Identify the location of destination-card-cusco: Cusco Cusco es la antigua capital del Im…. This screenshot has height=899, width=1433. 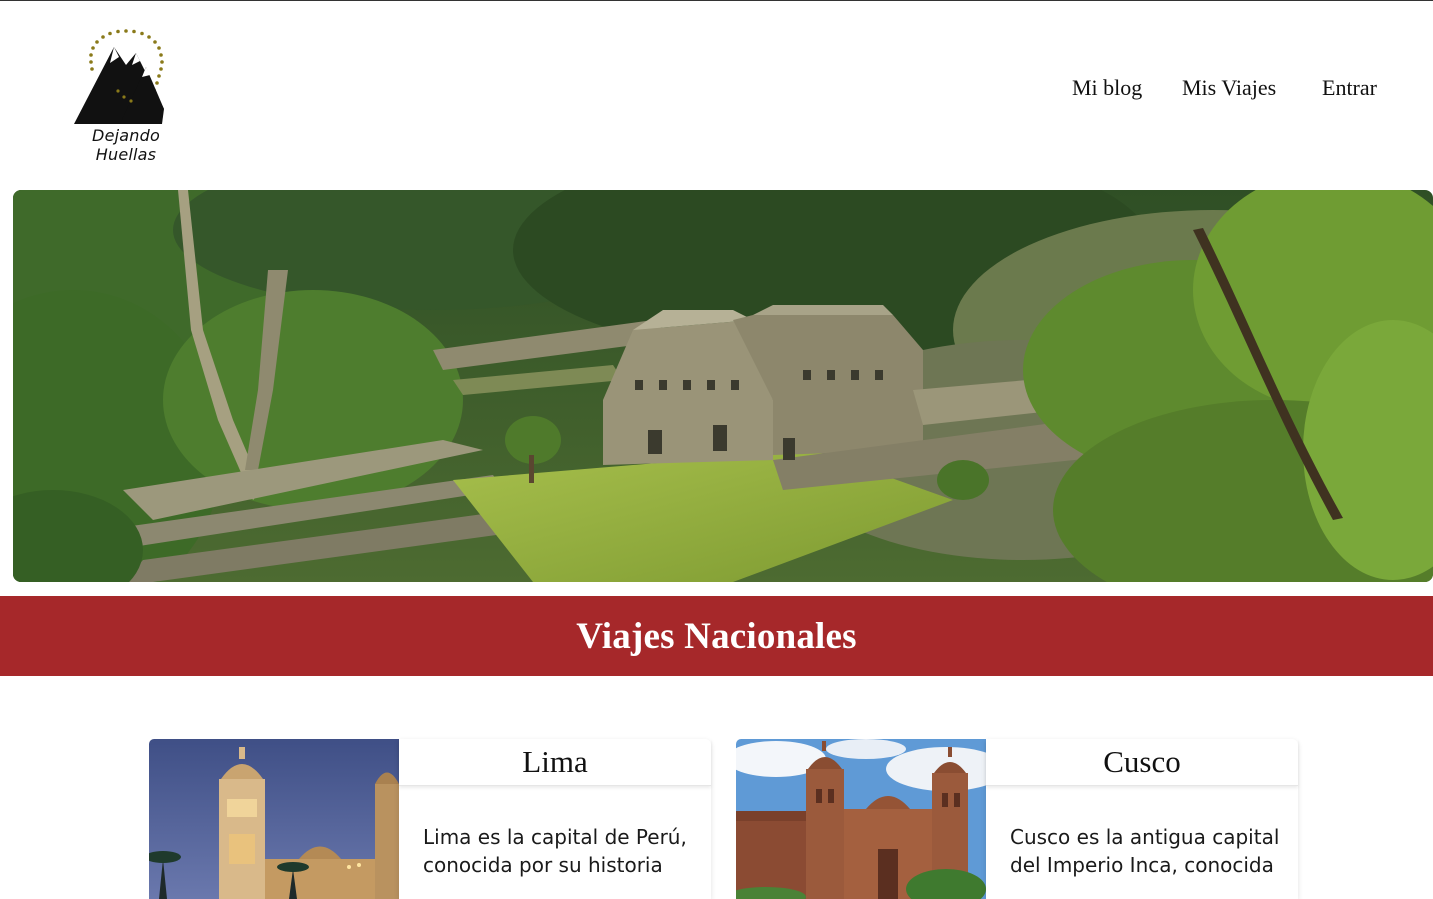
(1017, 819).